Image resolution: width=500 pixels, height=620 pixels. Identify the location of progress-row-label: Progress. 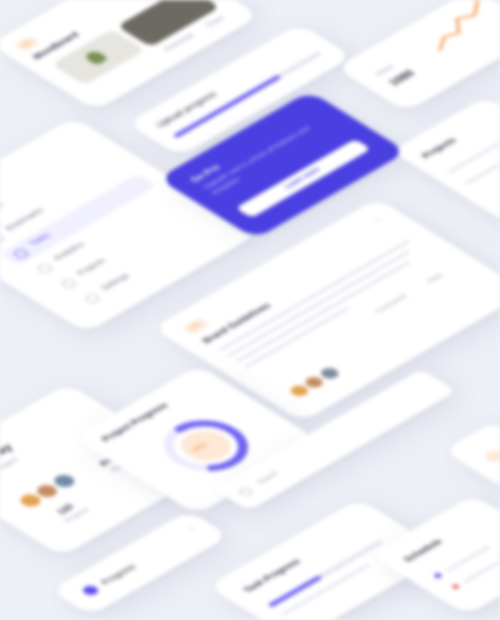
(118, 574).